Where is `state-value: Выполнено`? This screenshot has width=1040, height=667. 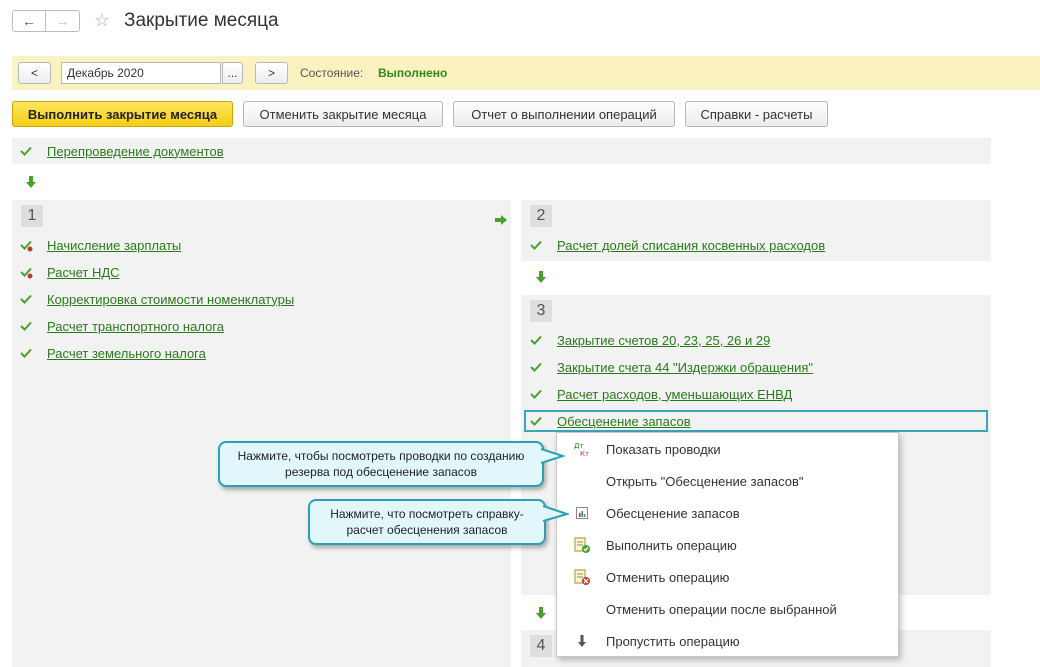
state-value: Выполнено is located at coordinates (413, 73).